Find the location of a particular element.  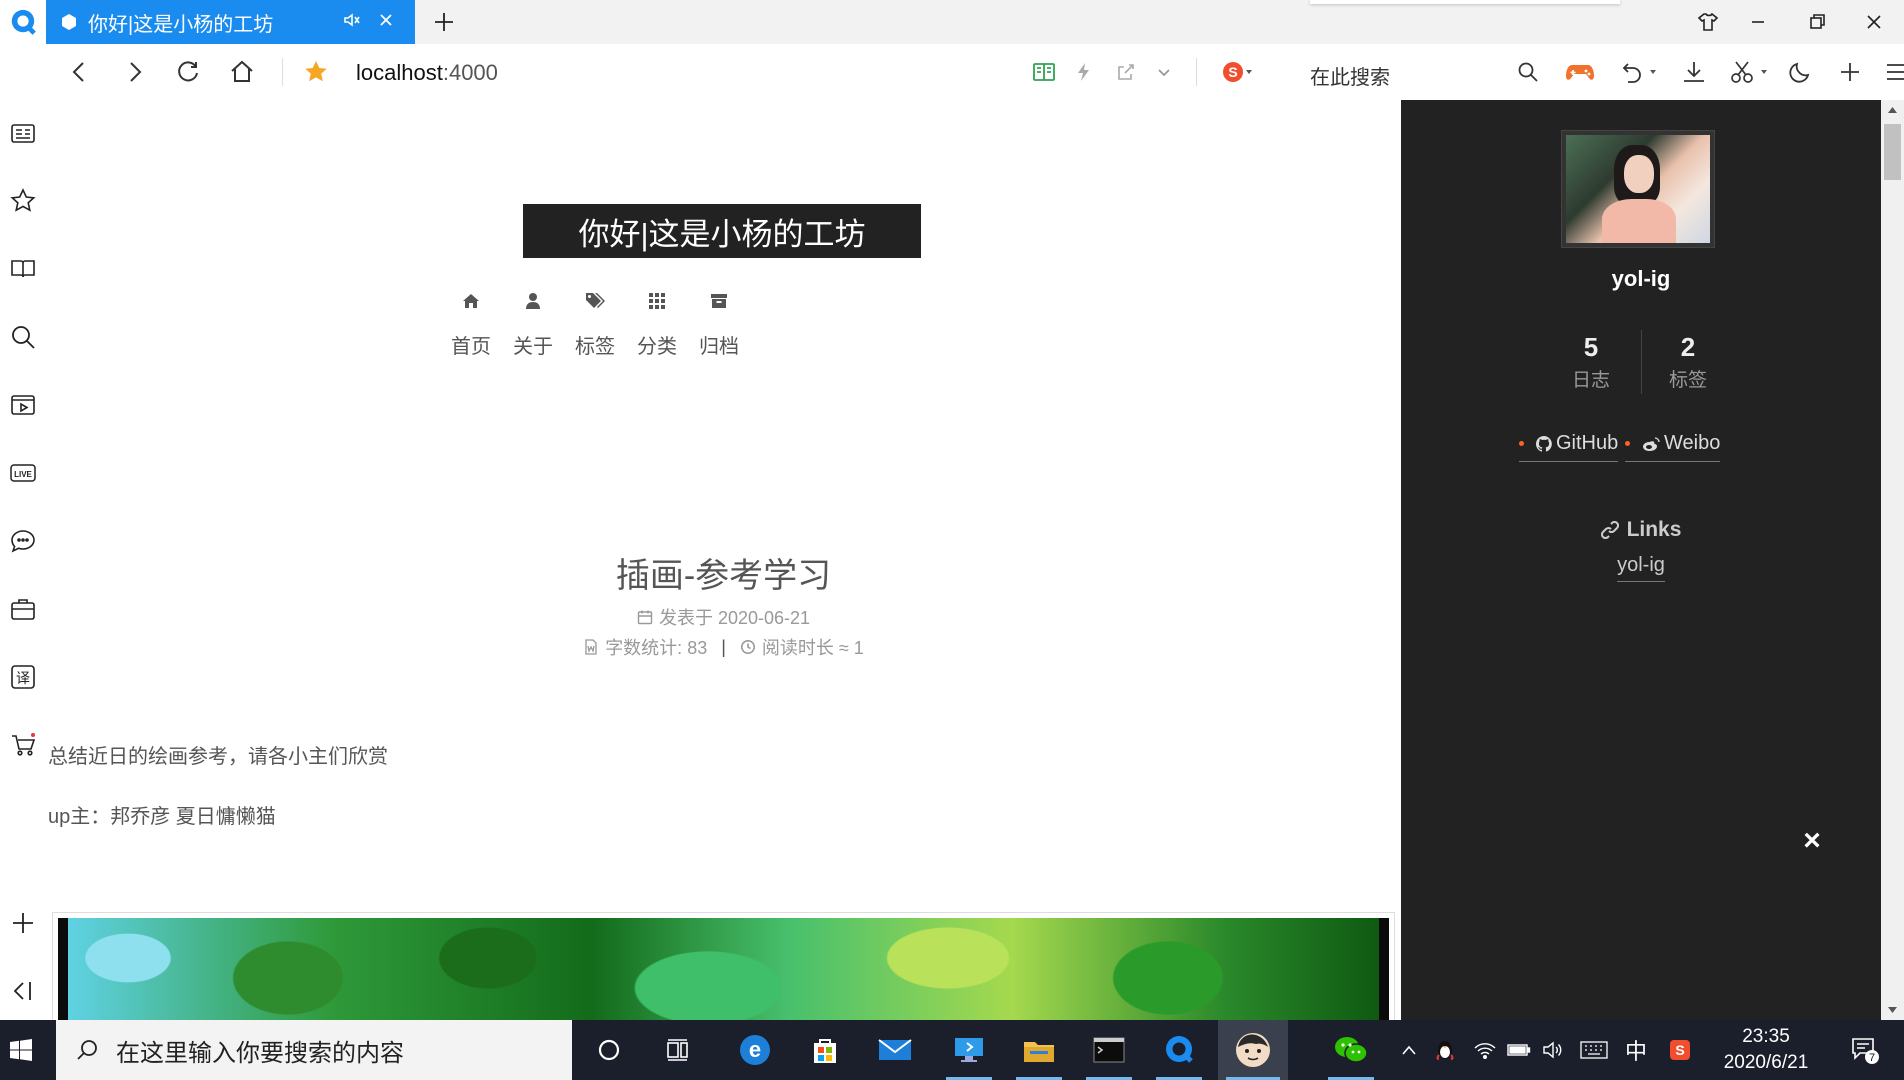

task-view-icon is located at coordinates (679, 1050).